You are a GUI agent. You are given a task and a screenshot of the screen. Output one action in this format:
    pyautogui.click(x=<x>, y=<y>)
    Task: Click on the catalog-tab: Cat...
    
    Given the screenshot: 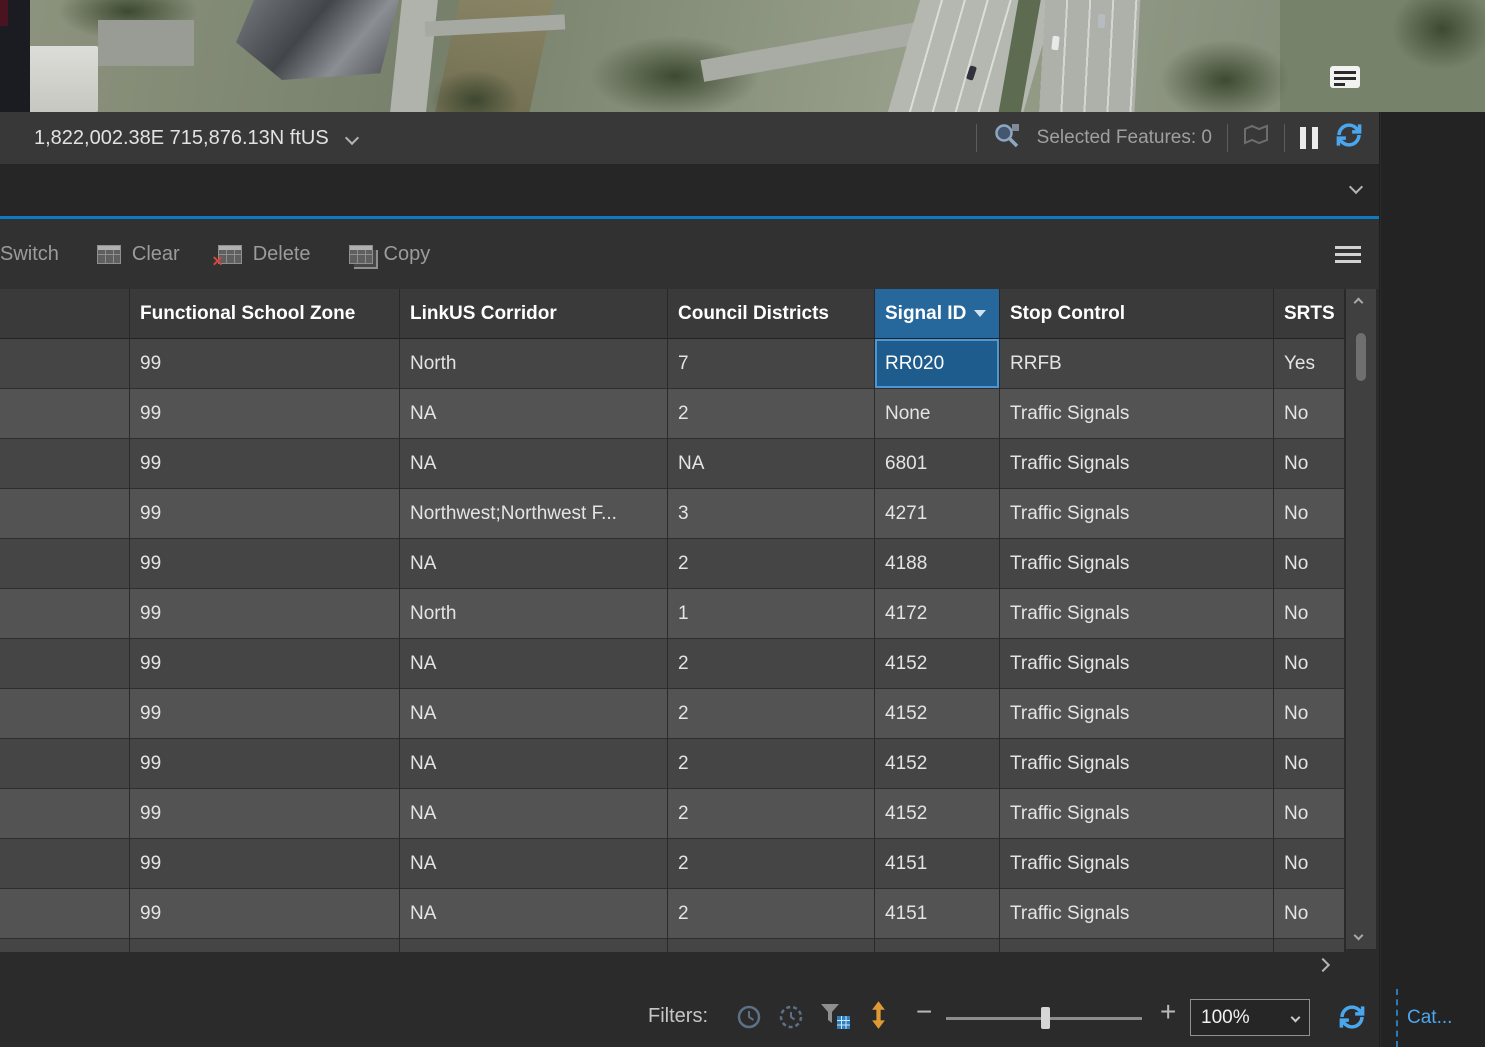 What is the action you would take?
    pyautogui.click(x=1429, y=1018)
    